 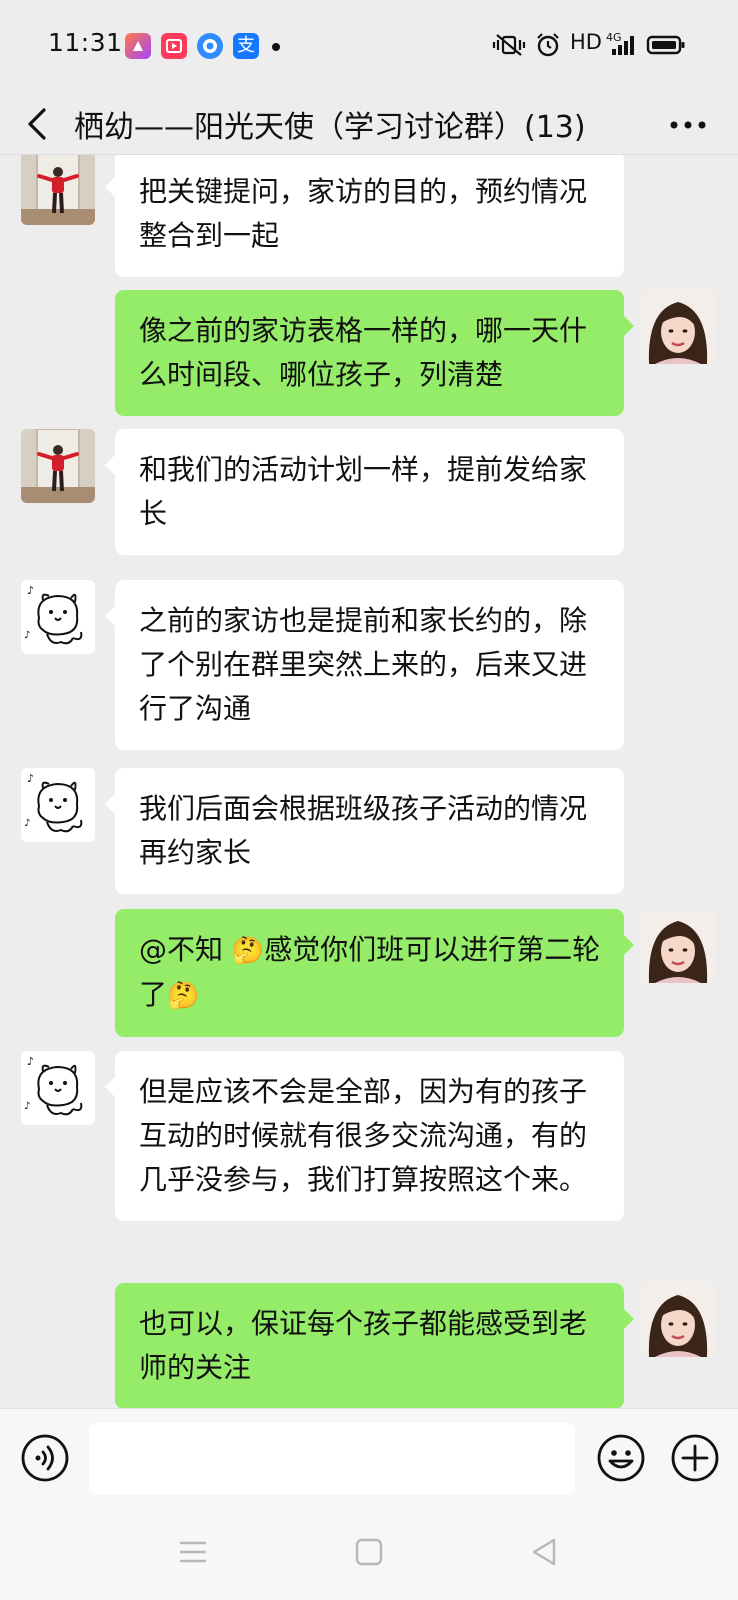 What do you see at coordinates (369, 46) in the screenshot?
I see `status-bar: 11:31 支 HD 4G` at bounding box center [369, 46].